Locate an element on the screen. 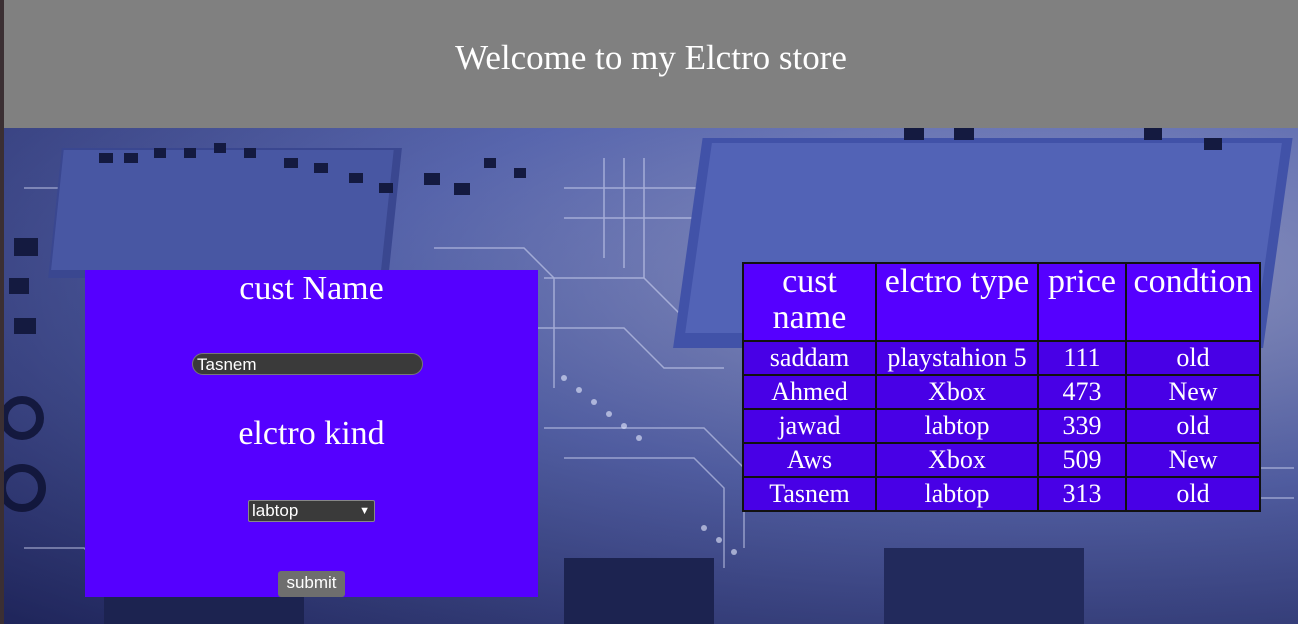 This screenshot has height=624, width=1298. table-row: Aws Xbox 509 New is located at coordinates (1001, 460).